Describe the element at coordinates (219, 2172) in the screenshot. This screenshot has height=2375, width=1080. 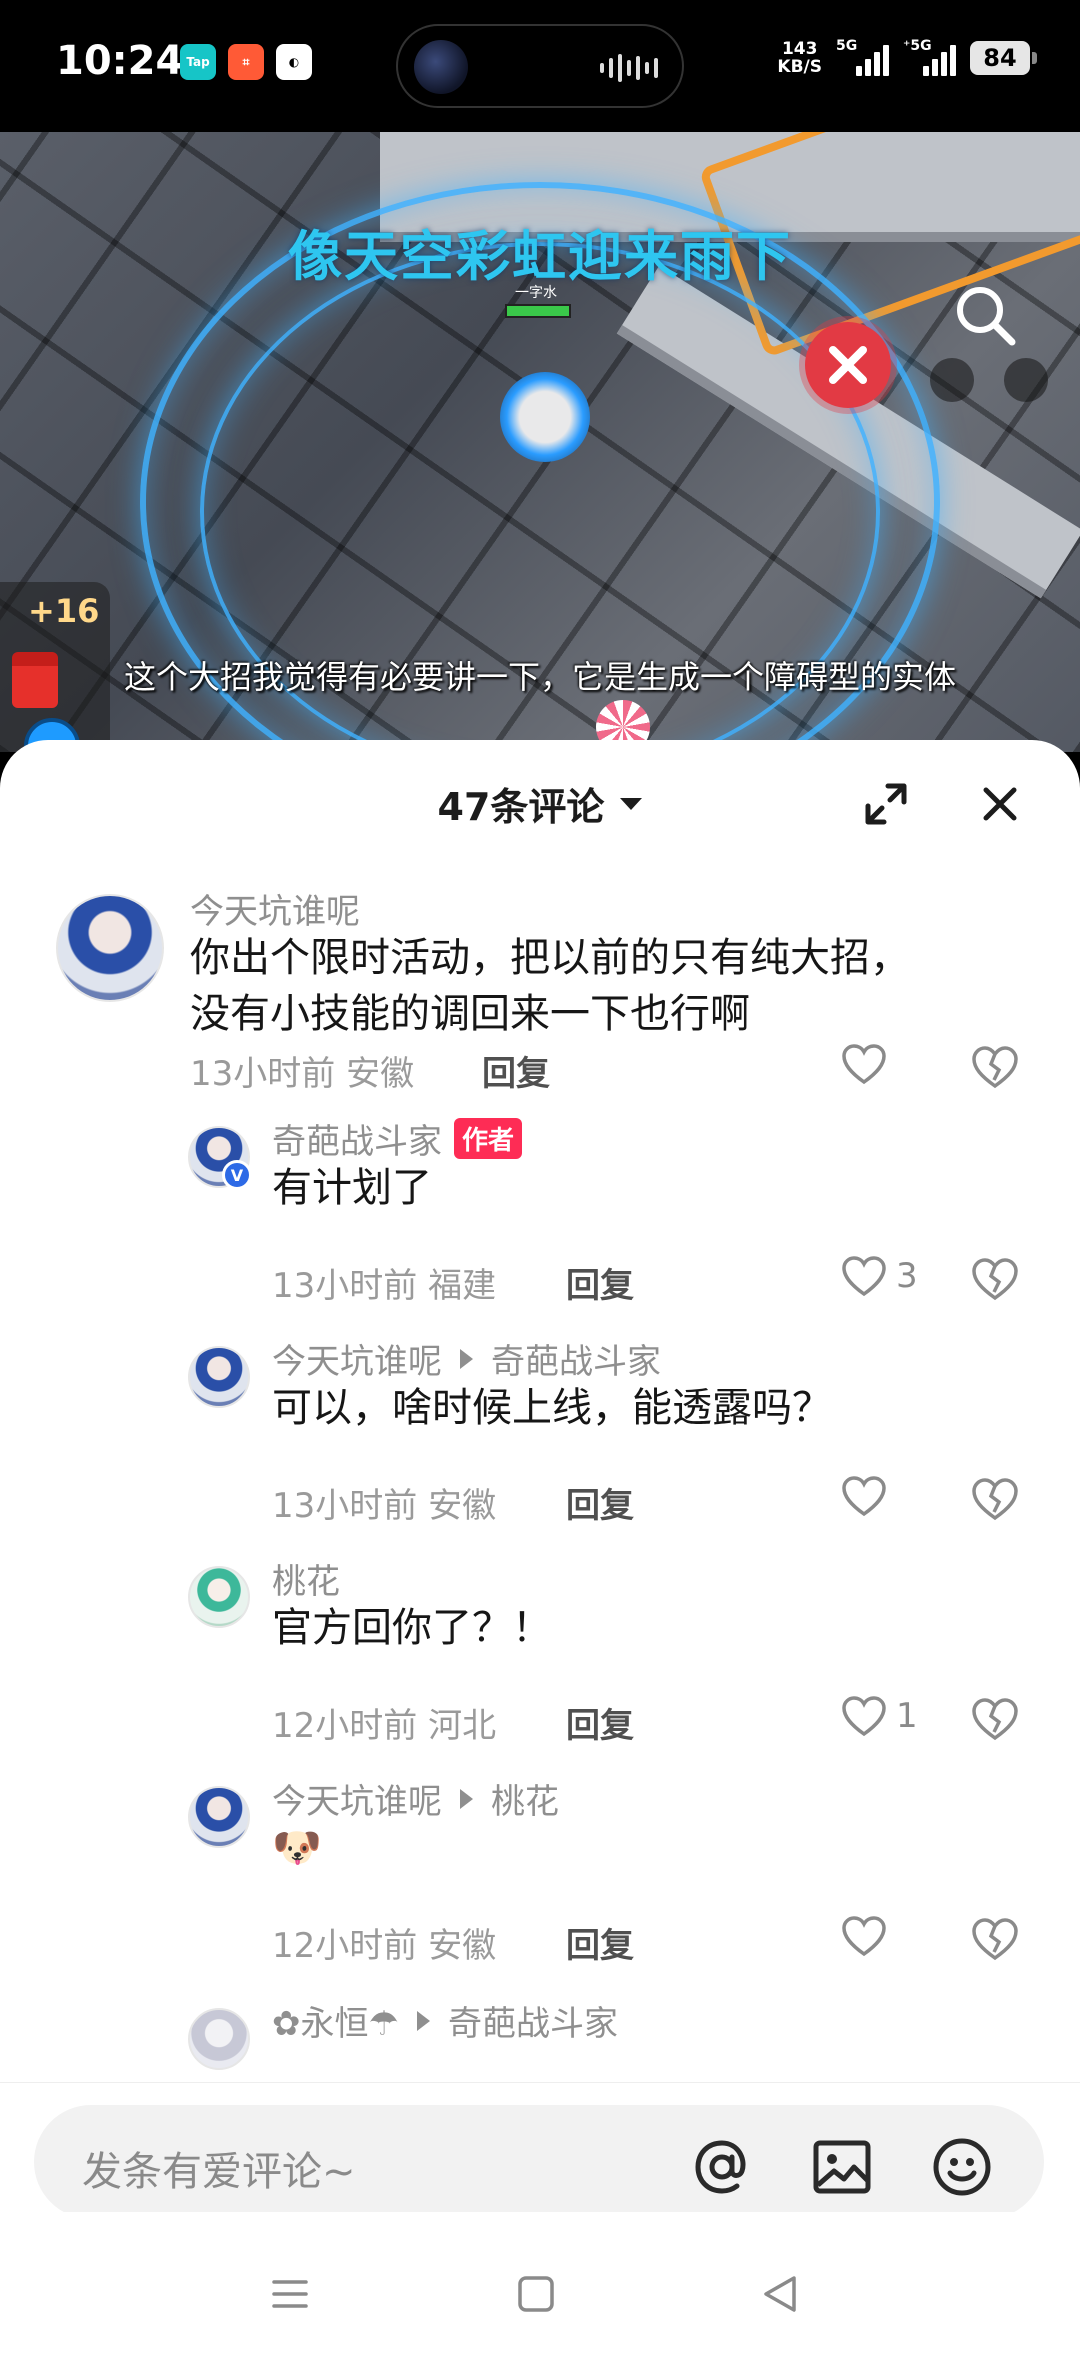
I see `comment-input-placeholder: 发条有爱评论~` at that location.